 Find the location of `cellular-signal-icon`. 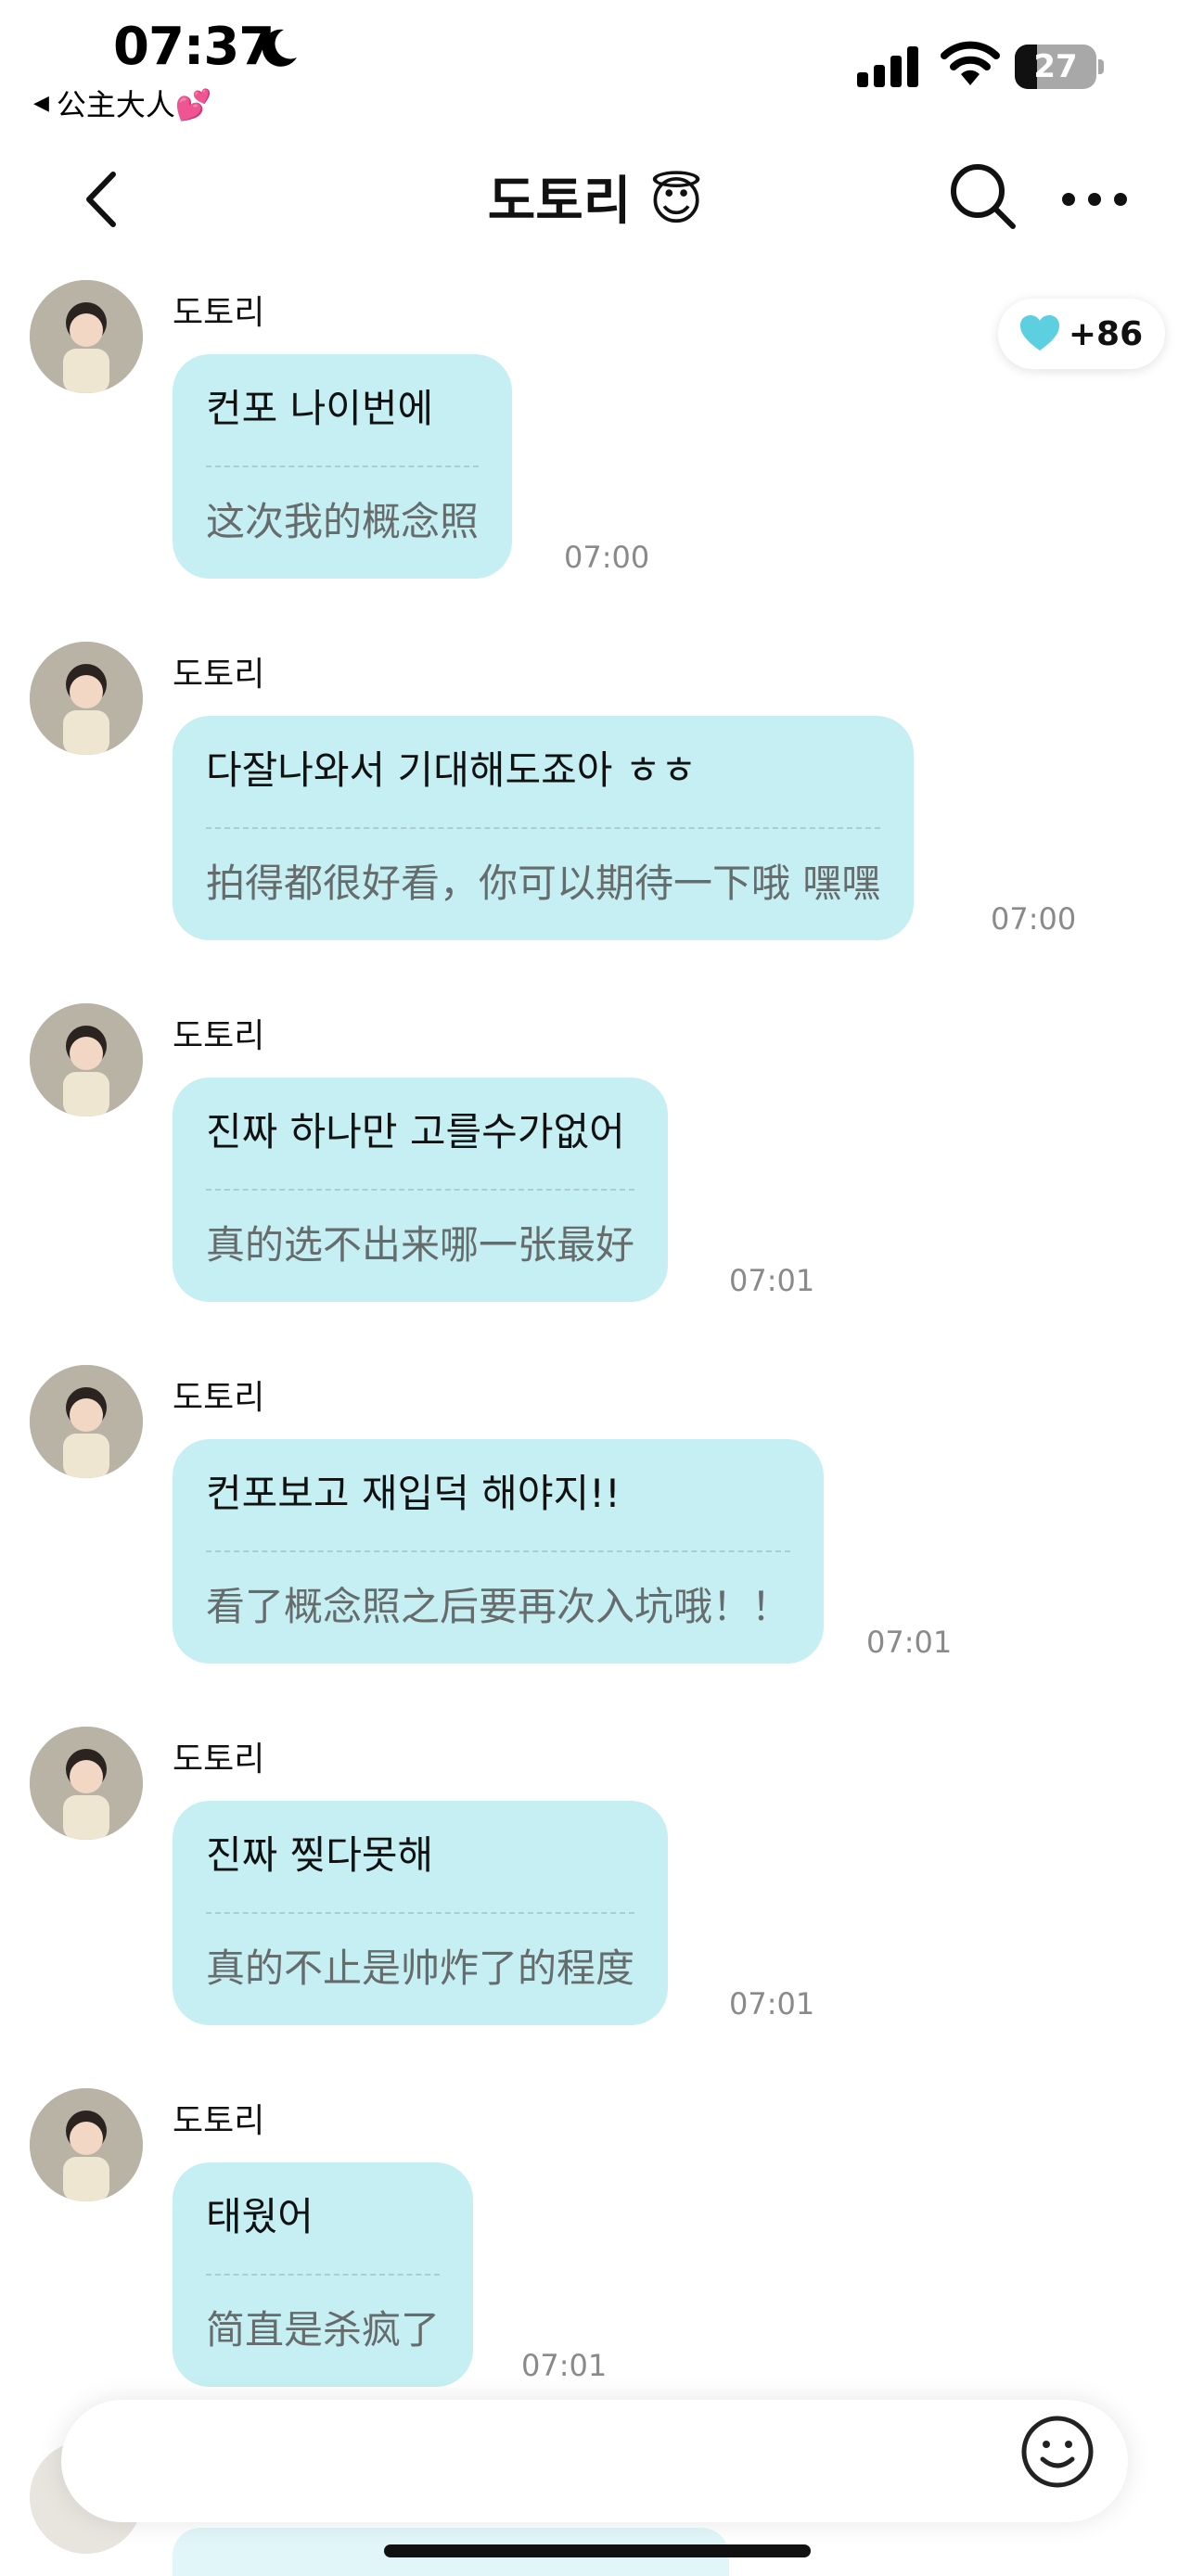

cellular-signal-icon is located at coordinates (887, 66).